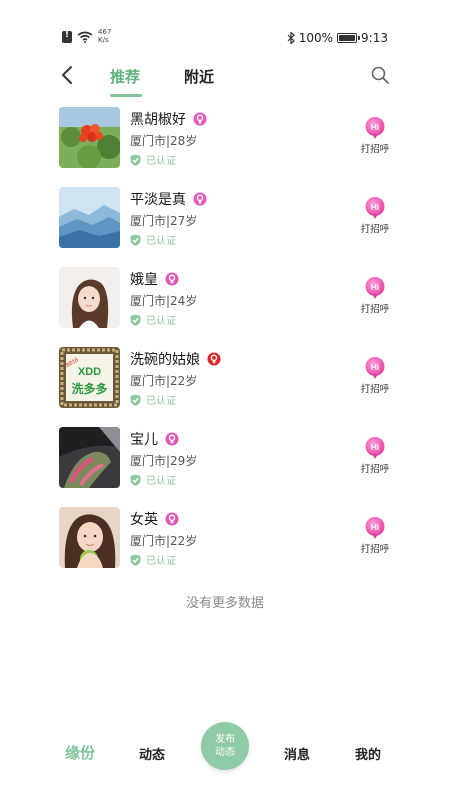  Describe the element at coordinates (158, 200) in the screenshot. I see `user-name: 平淡是真` at that location.